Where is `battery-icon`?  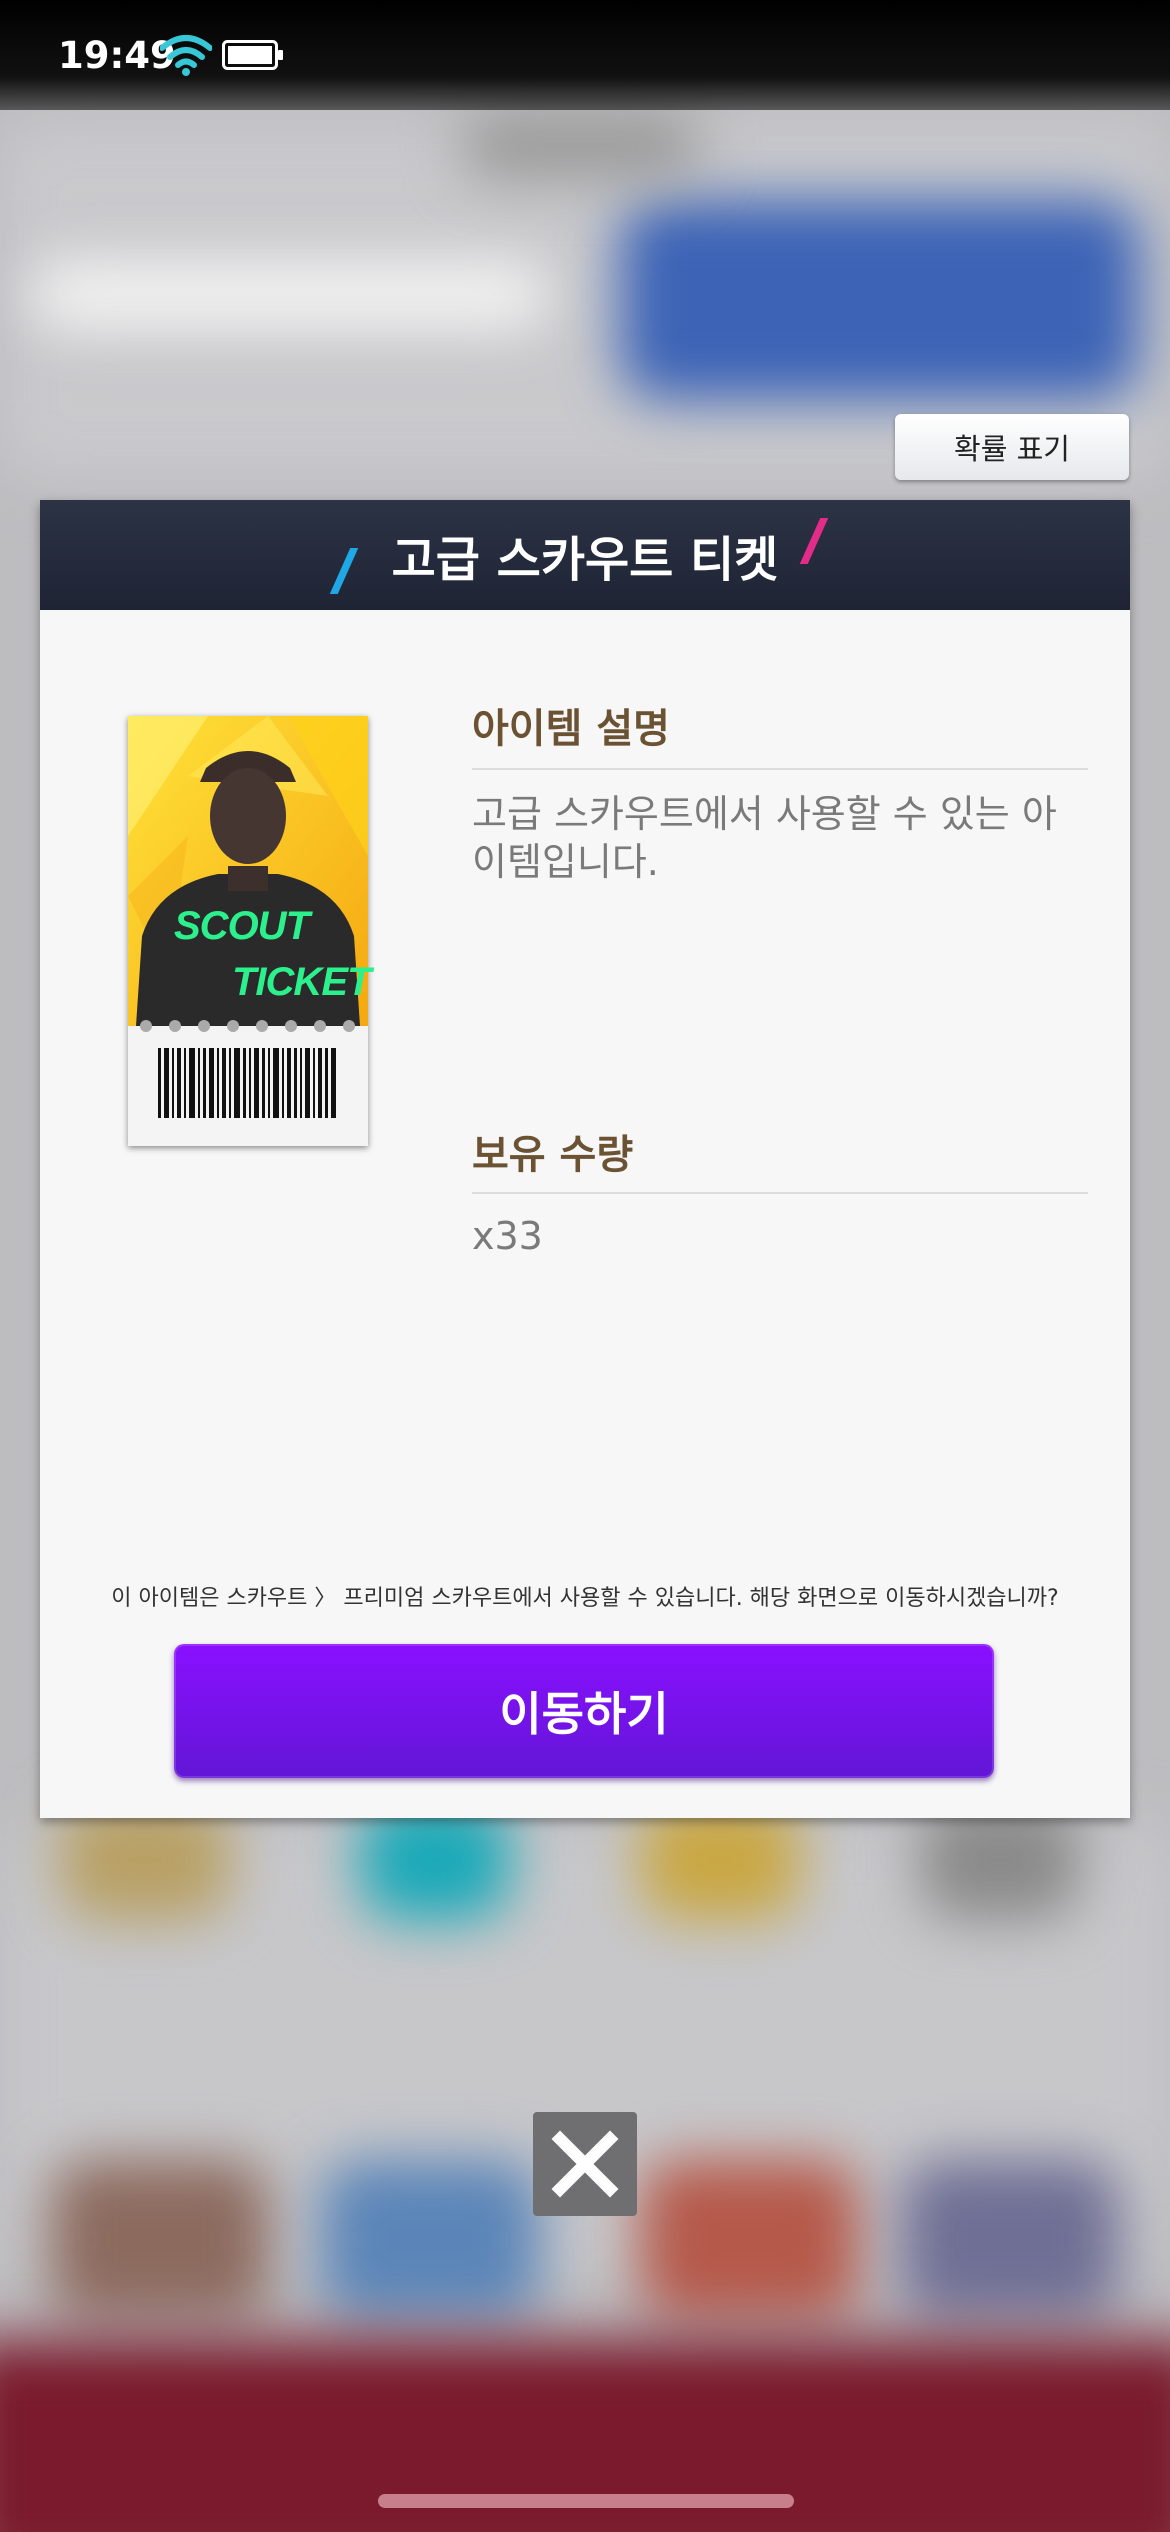 battery-icon is located at coordinates (252, 55).